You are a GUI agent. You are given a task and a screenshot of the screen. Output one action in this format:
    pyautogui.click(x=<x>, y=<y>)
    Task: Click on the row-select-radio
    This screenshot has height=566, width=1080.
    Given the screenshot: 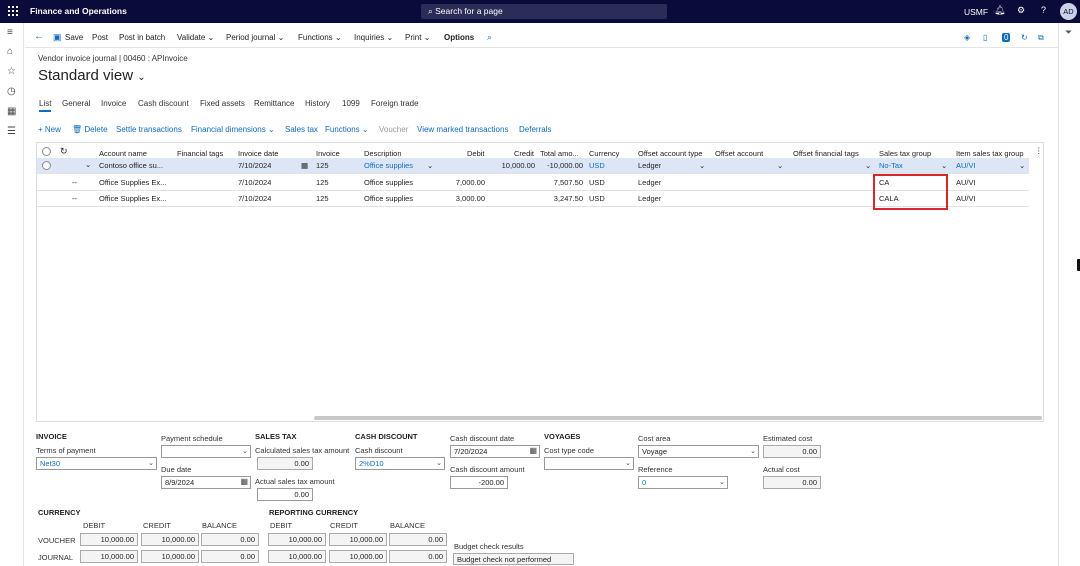 What is the action you would take?
    pyautogui.click(x=46, y=165)
    